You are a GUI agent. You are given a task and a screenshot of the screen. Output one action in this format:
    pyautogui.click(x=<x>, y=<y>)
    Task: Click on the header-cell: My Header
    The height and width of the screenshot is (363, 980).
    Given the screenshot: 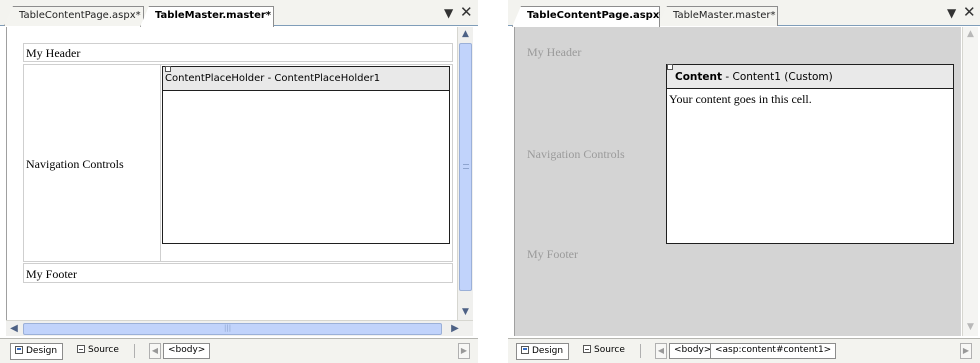 What is the action you would take?
    pyautogui.click(x=238, y=52)
    